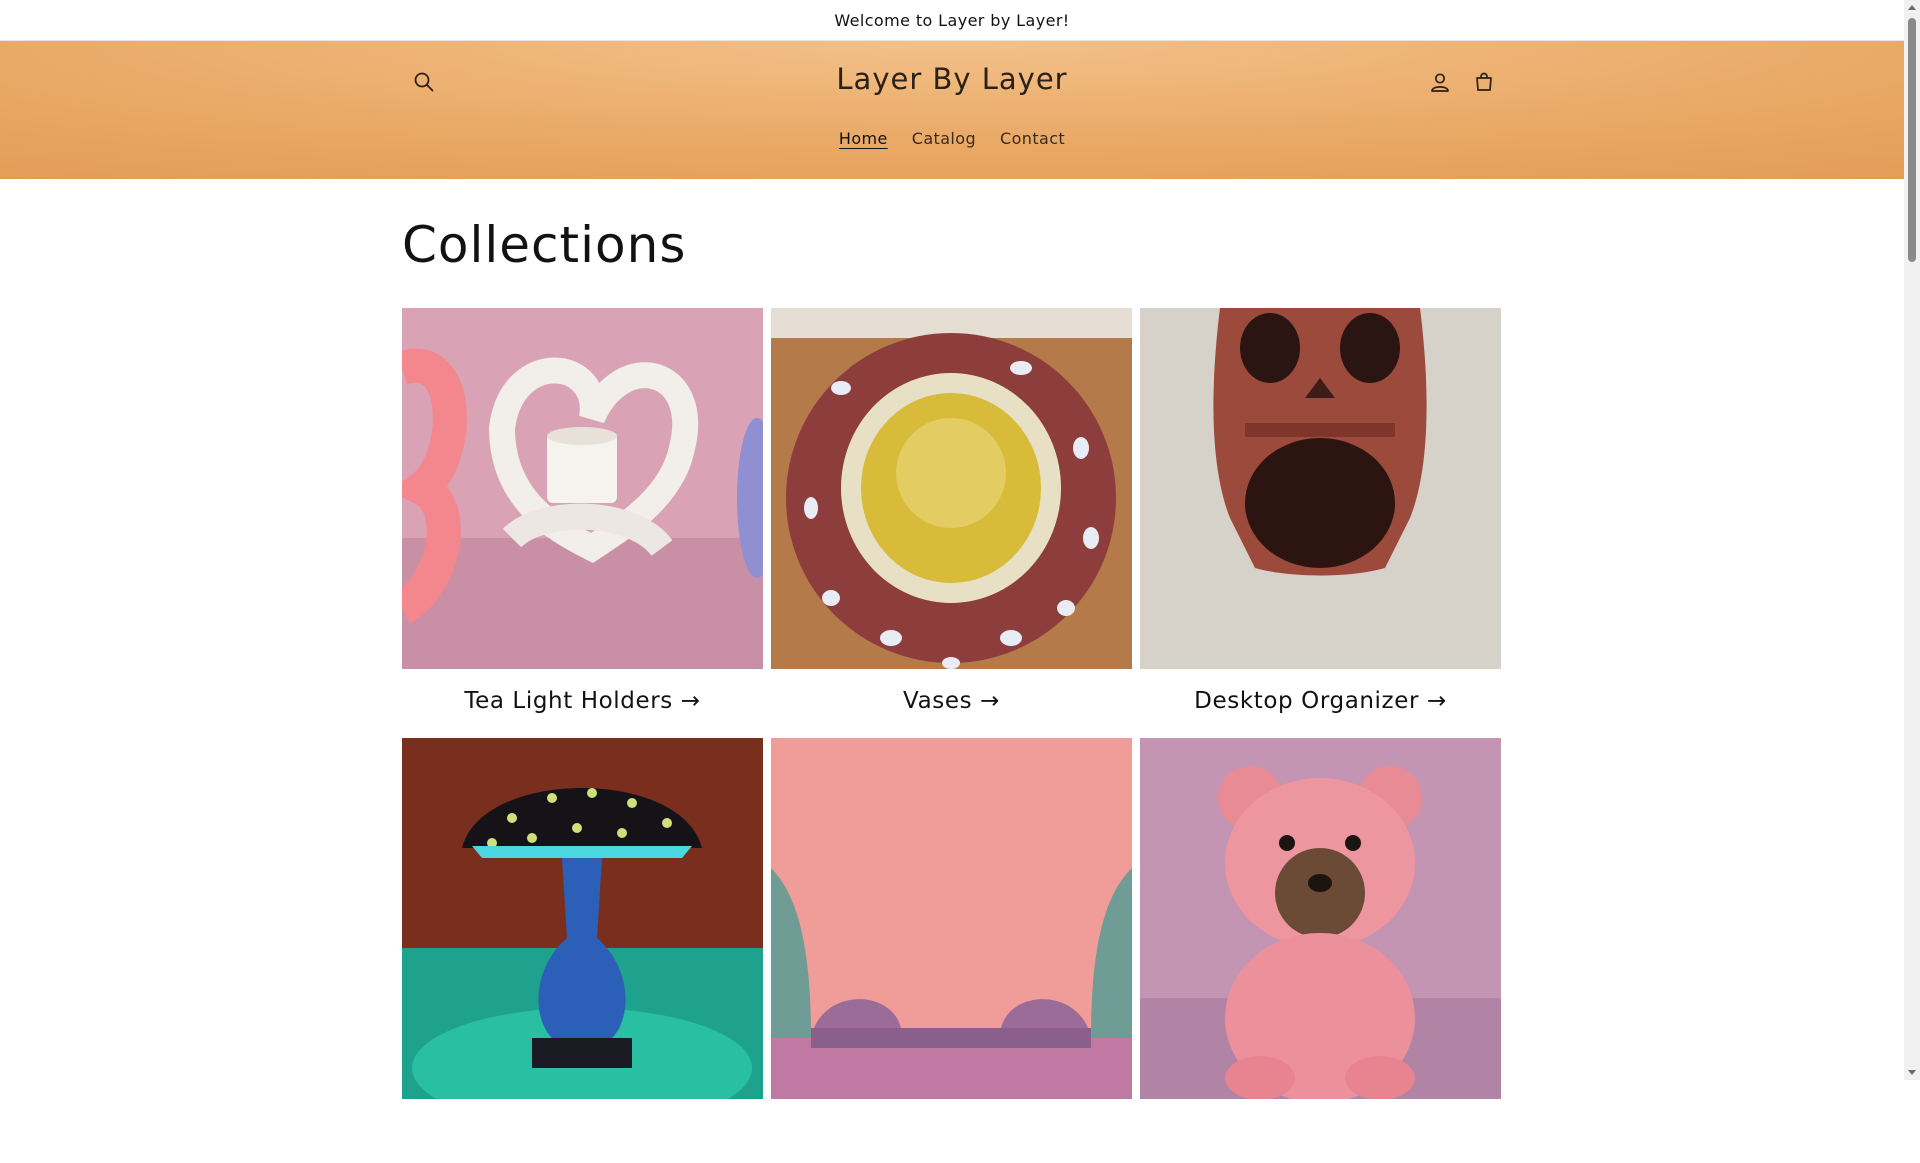  Describe the element at coordinates (582, 701) in the screenshot. I see `collection-title: Tea Light Holders →` at that location.